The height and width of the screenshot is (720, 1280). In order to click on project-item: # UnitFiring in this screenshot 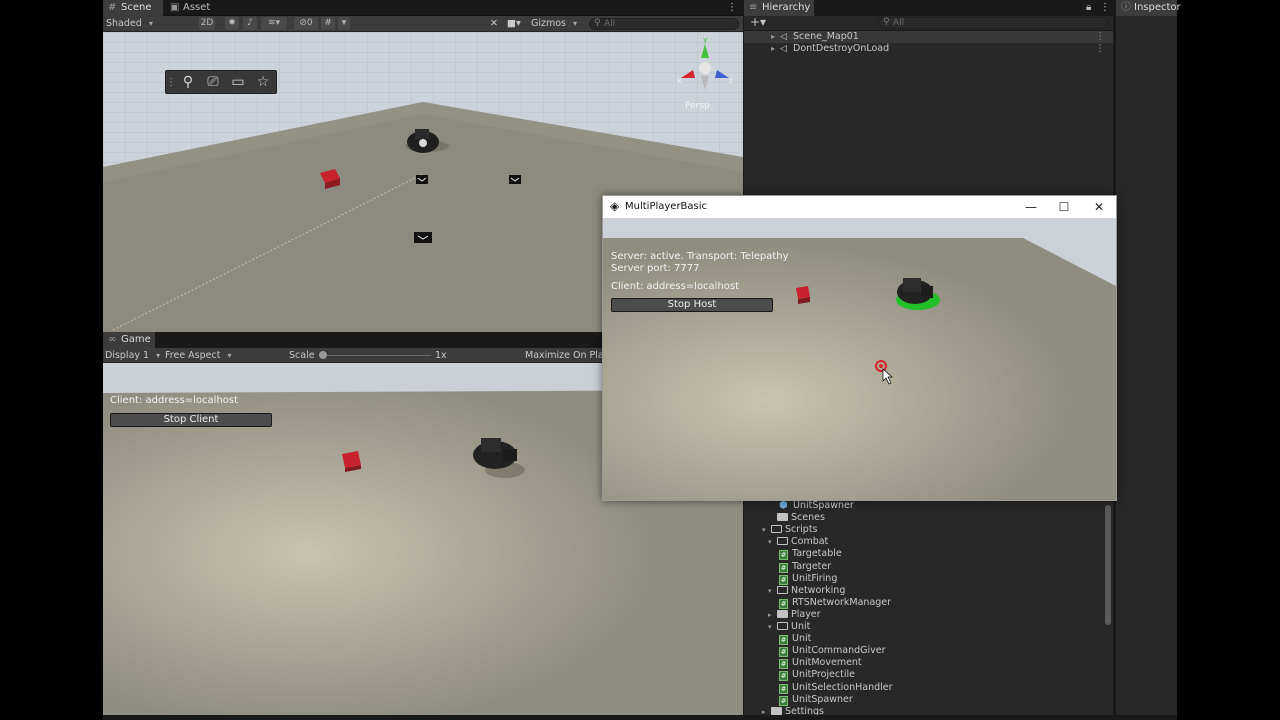, I will do `click(808, 579)`.